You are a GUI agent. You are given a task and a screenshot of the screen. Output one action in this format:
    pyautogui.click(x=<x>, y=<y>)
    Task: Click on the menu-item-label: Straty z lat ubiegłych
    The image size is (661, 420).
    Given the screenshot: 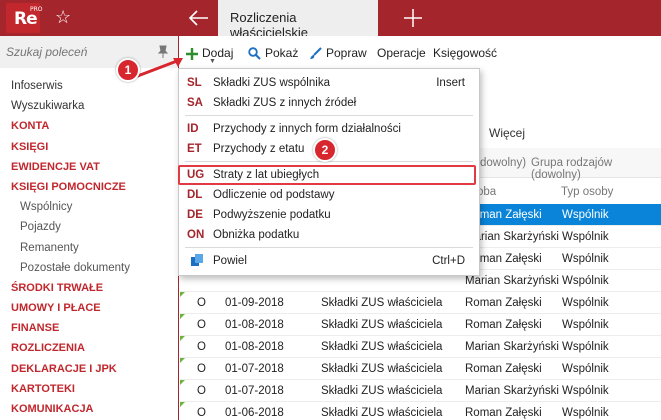 What is the action you would take?
    pyautogui.click(x=266, y=175)
    